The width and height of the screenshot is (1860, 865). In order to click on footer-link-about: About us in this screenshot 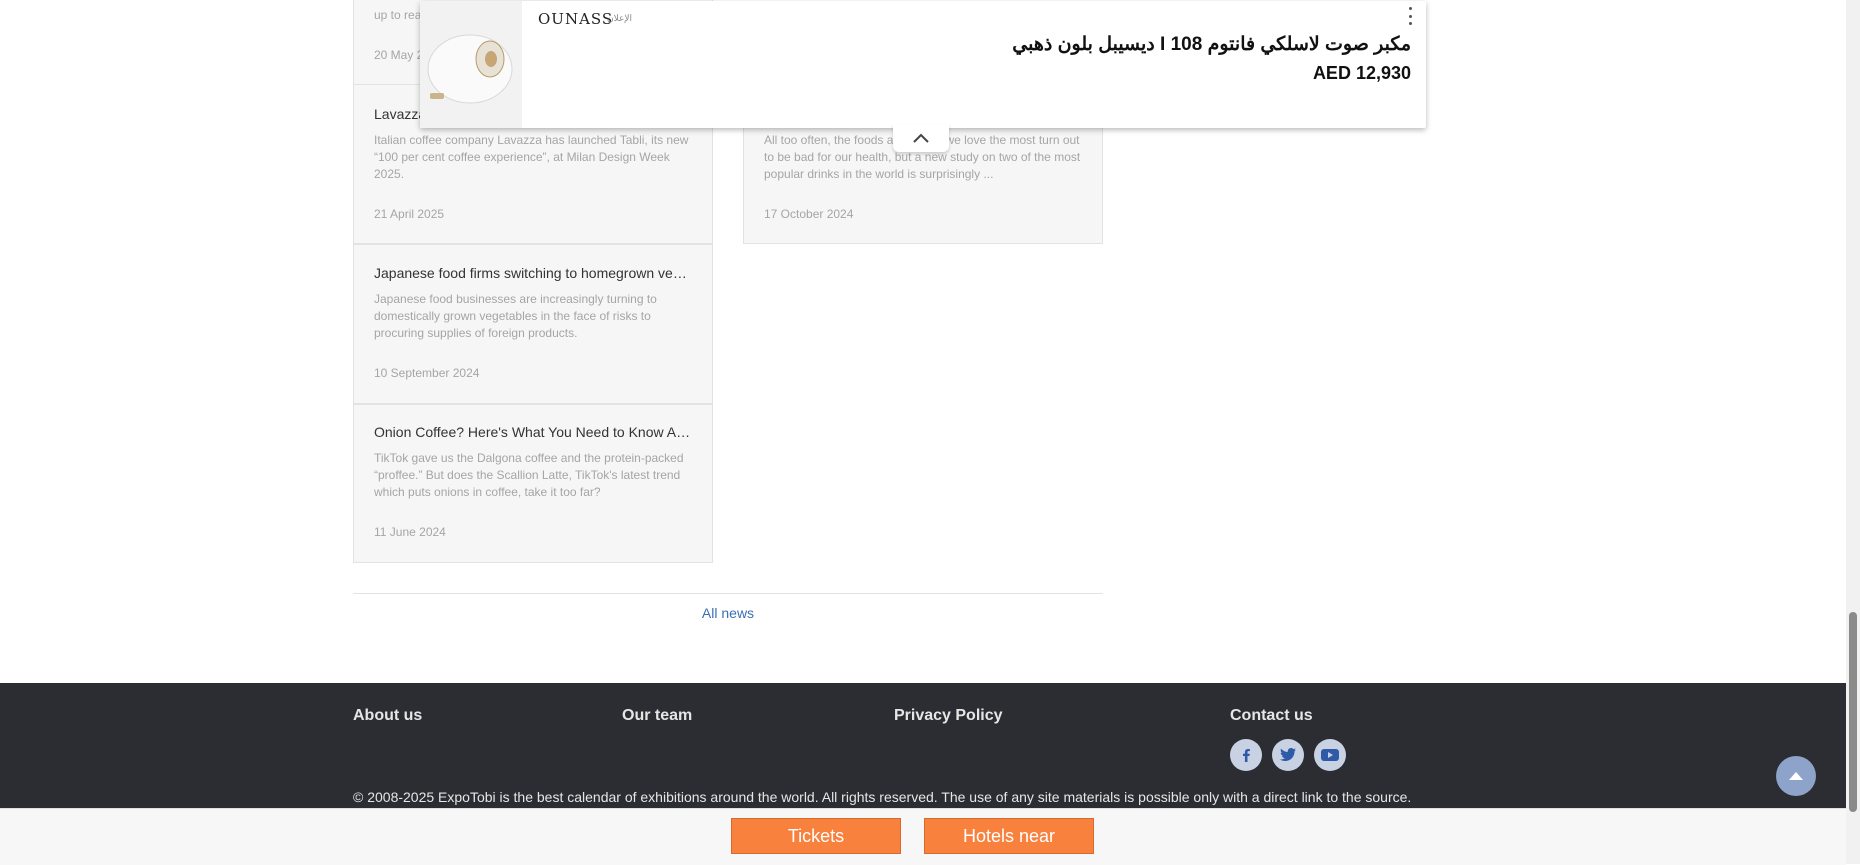, I will do `click(387, 716)`.